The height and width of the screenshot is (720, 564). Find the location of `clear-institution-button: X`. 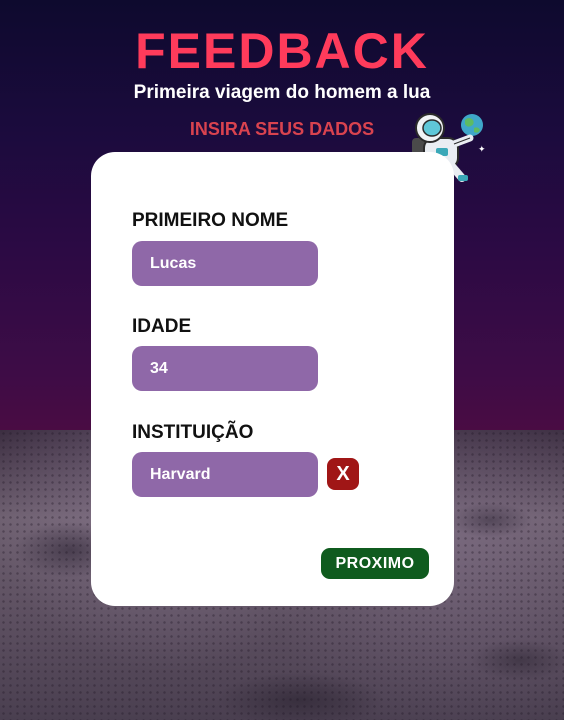

clear-institution-button: X is located at coordinates (343, 474).